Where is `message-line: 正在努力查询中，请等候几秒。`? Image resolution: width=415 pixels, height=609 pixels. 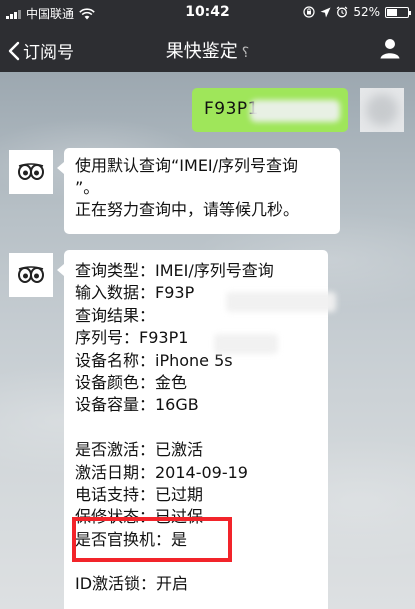 message-line: 正在努力查询中，请等候几秒。 is located at coordinates (187, 209).